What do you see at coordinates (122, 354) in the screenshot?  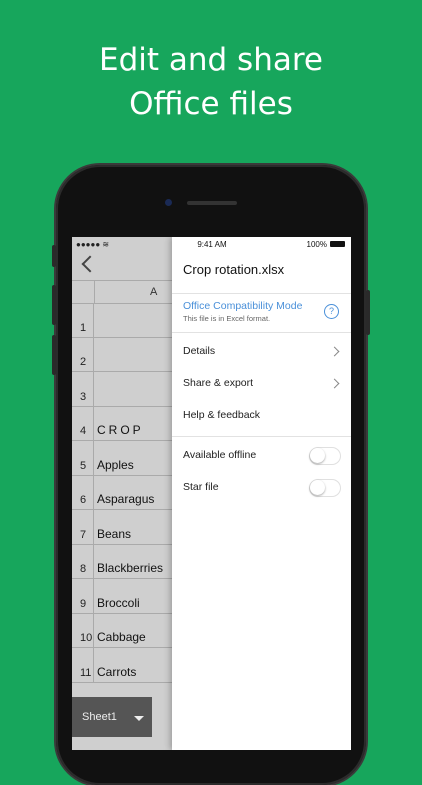 I see `table-row: 2` at bounding box center [122, 354].